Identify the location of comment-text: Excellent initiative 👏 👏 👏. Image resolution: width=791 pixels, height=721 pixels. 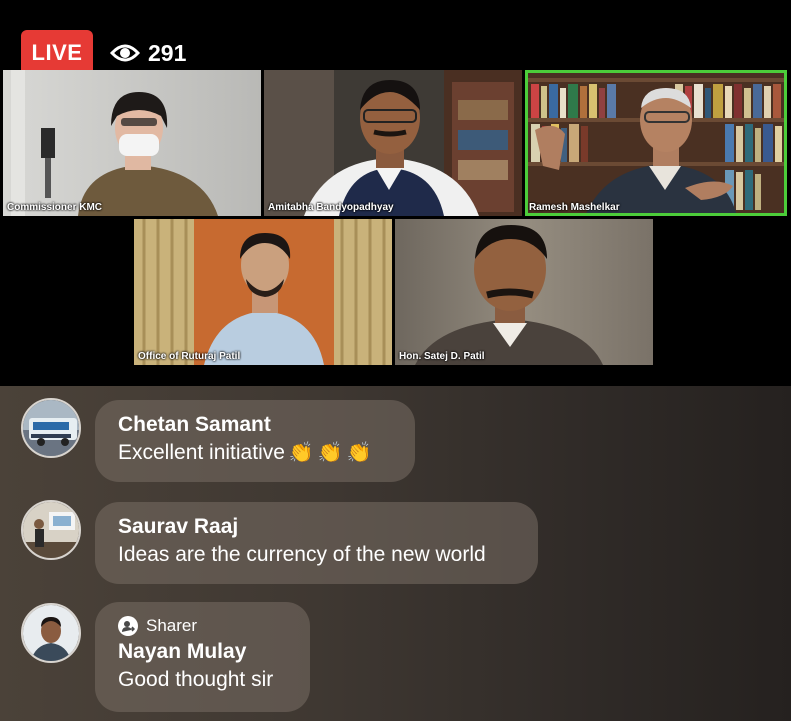
(254, 453).